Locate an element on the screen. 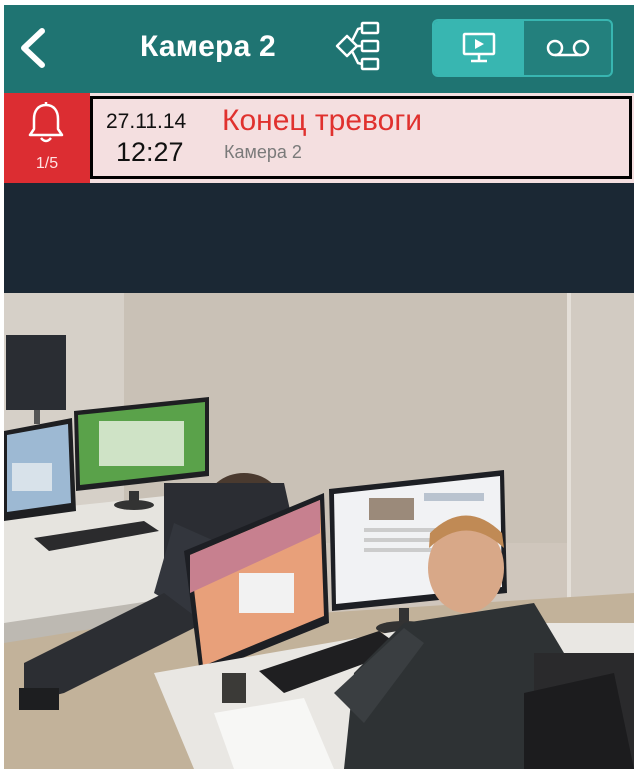 The height and width of the screenshot is (769, 638). live-mode-button is located at coordinates (479, 48).